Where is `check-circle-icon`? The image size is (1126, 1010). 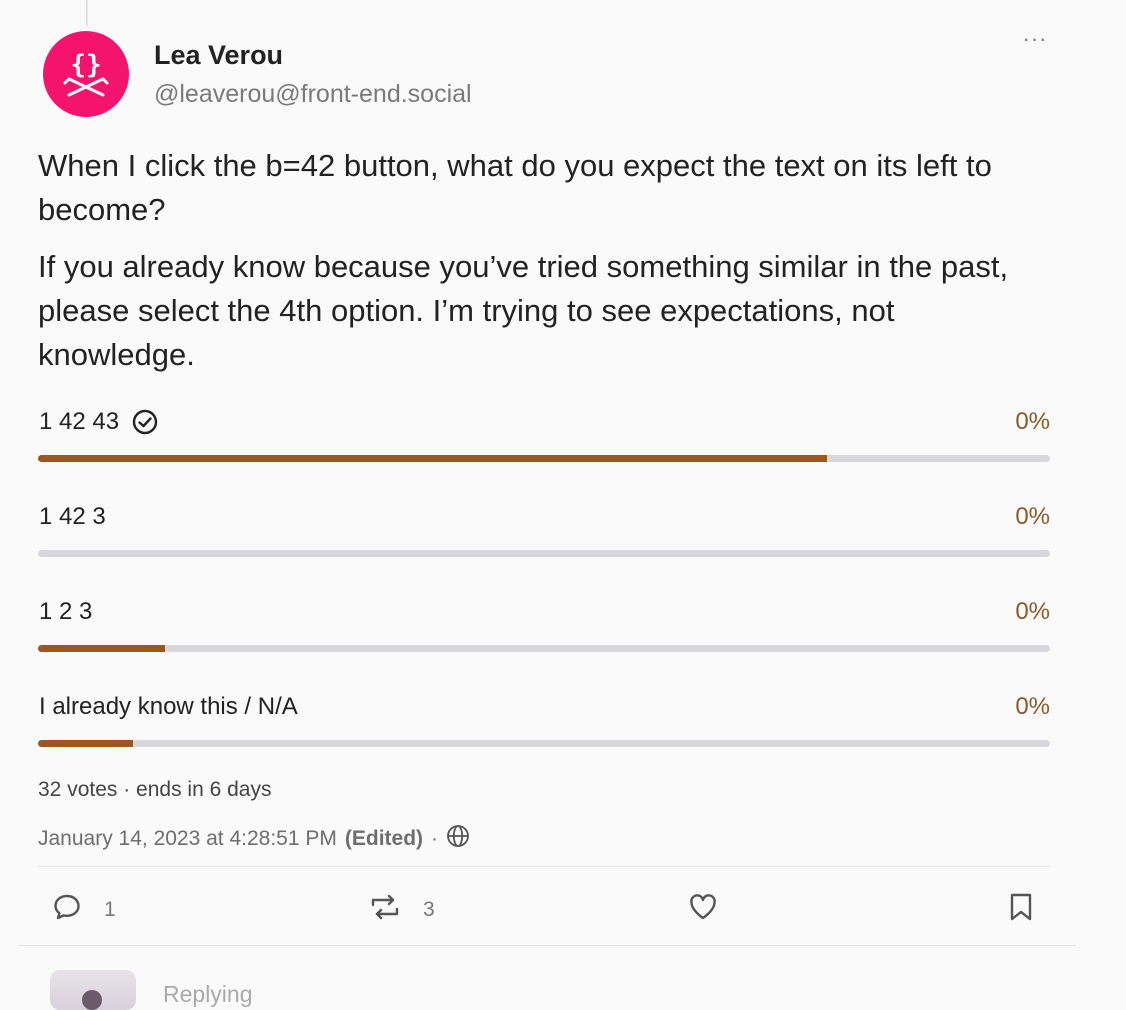
check-circle-icon is located at coordinates (145, 422).